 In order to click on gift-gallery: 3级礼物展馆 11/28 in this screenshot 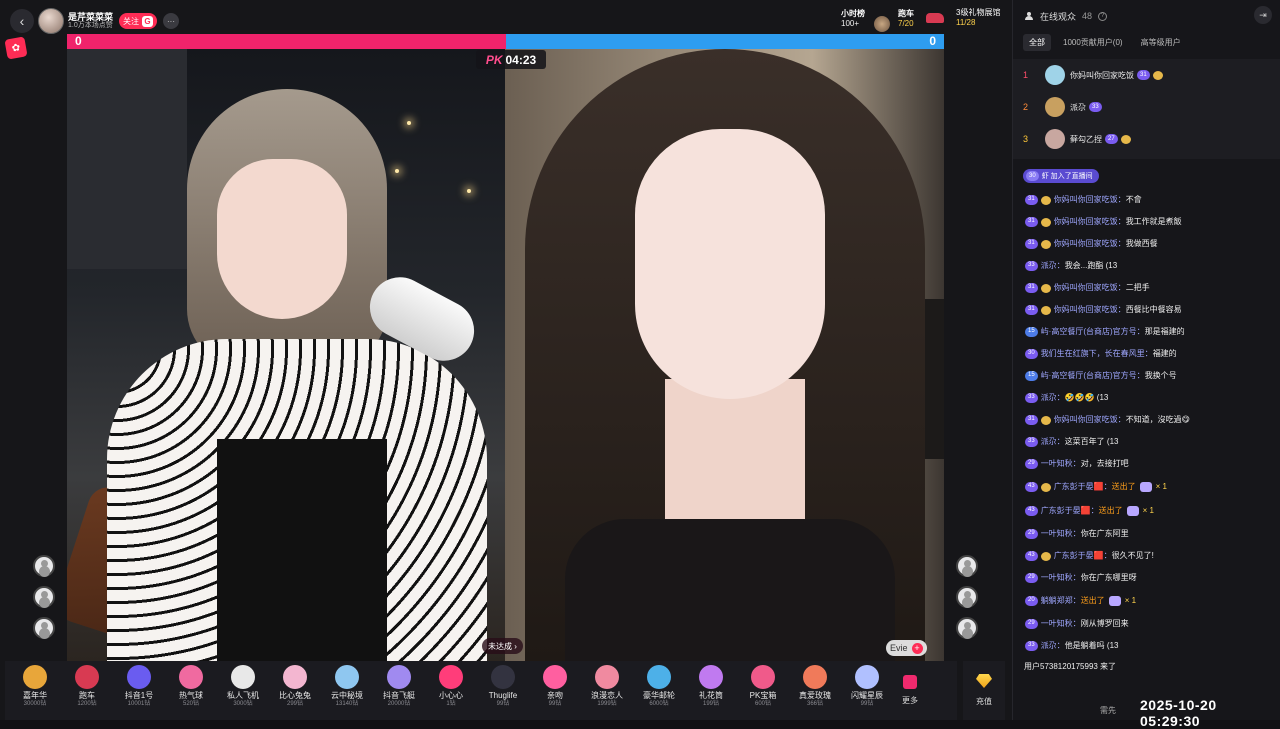, I will do `click(978, 17)`.